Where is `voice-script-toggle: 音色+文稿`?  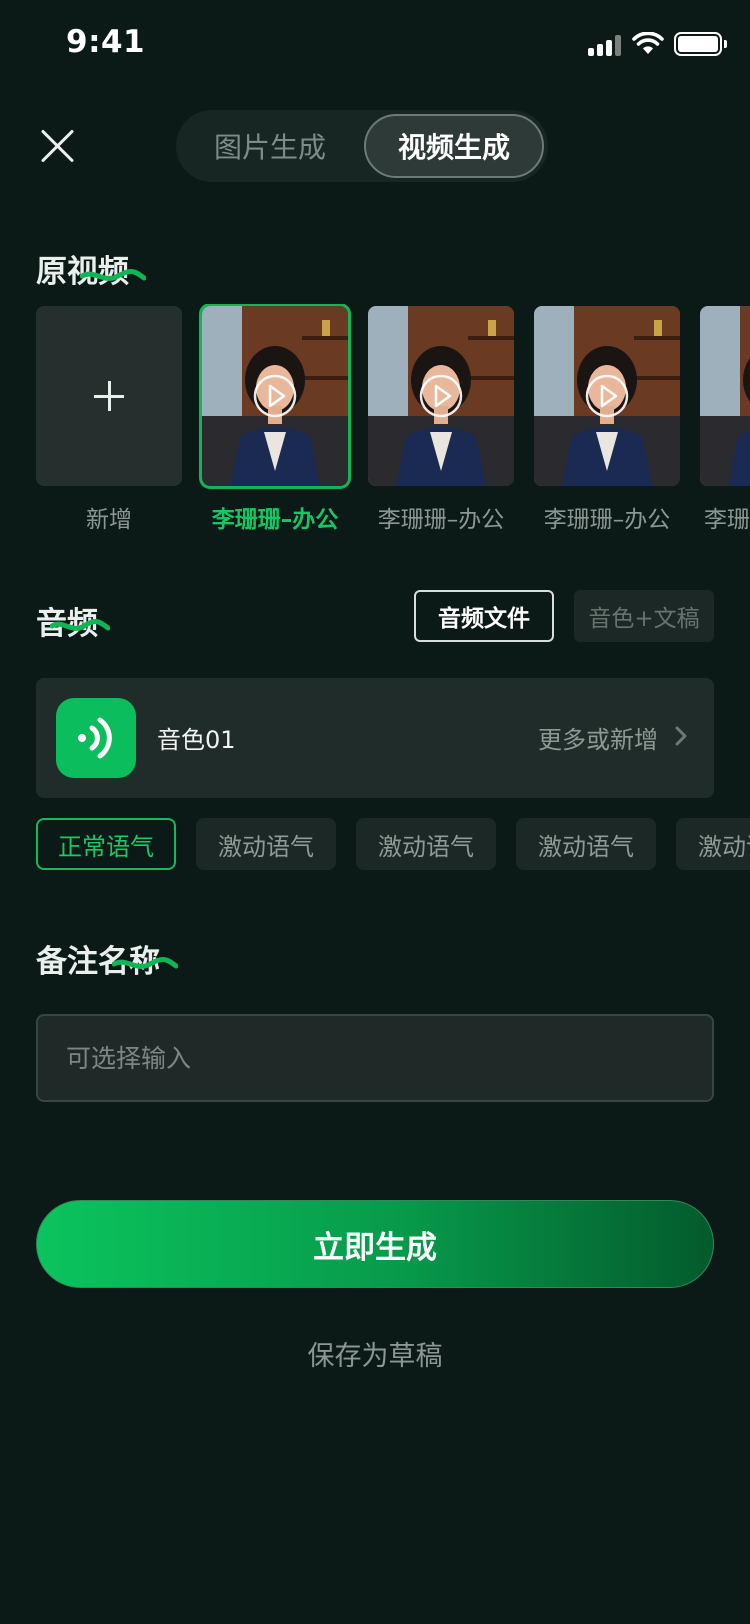
voice-script-toggle: 音色+文稿 is located at coordinates (644, 616).